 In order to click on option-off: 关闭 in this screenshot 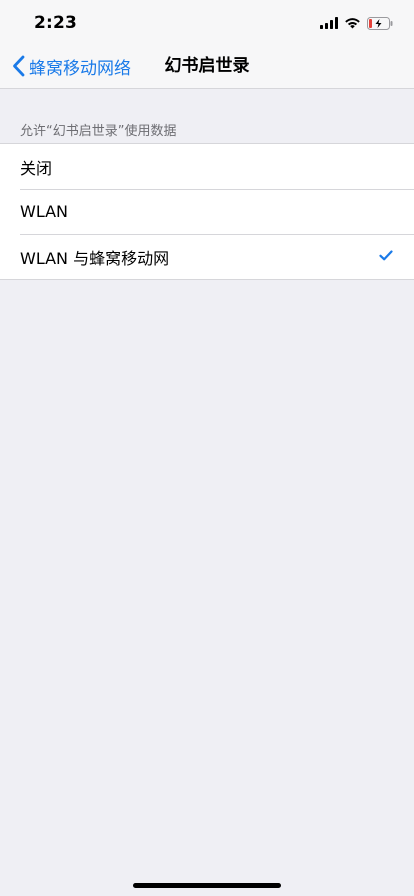, I will do `click(207, 166)`.